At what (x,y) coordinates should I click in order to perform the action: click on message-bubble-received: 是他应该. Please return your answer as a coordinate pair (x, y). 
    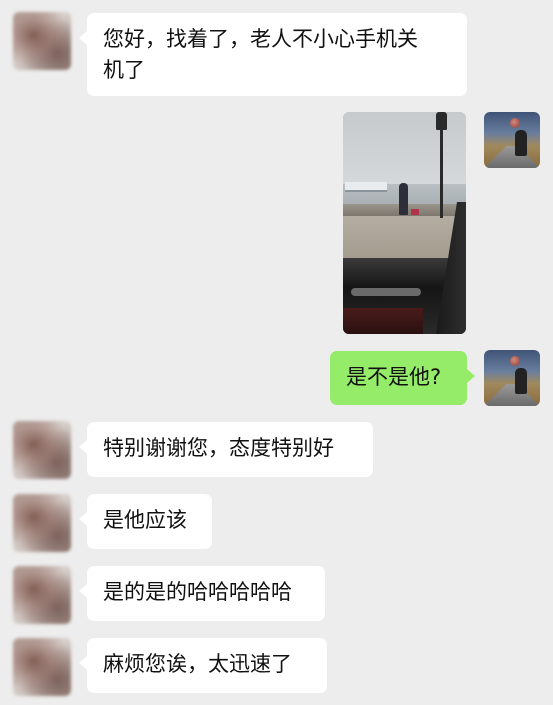
    Looking at the image, I should click on (145, 521).